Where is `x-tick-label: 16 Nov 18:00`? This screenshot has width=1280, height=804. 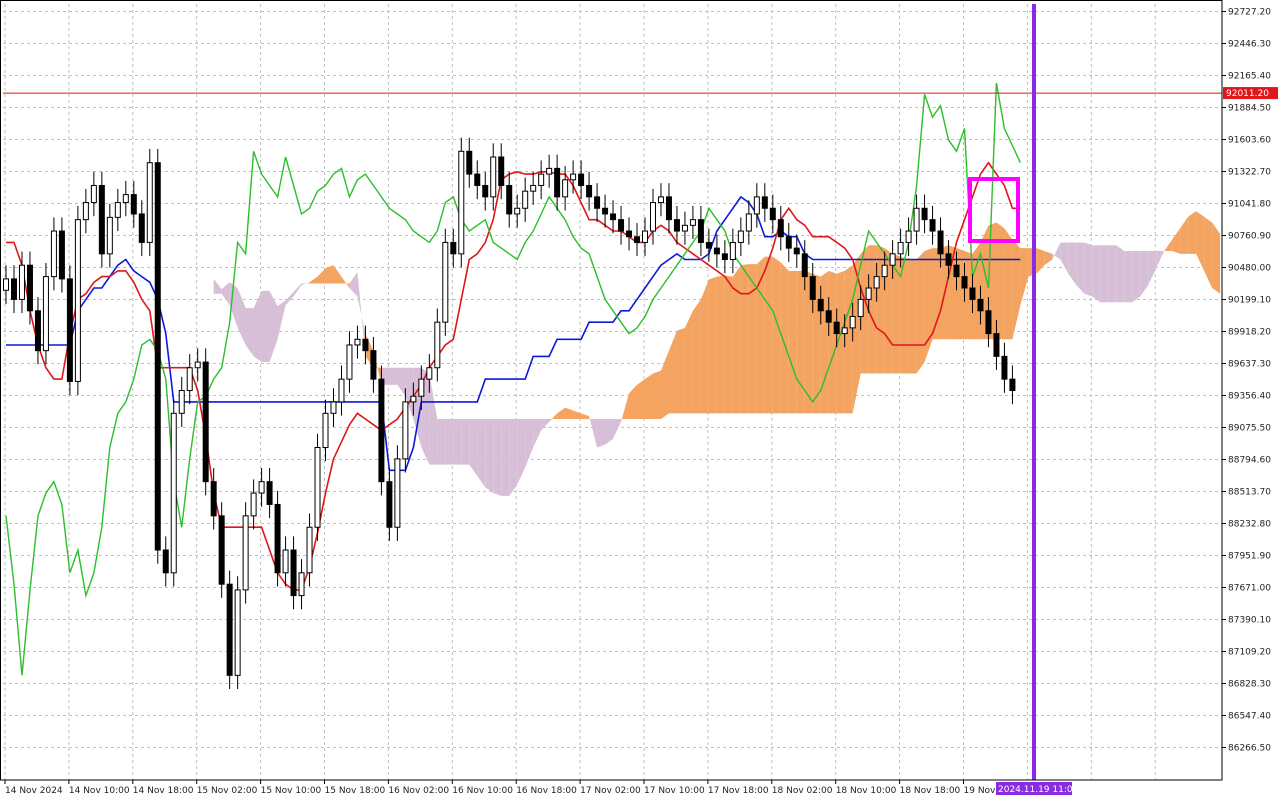
x-tick-label: 16 Nov 18:00 is located at coordinates (546, 791).